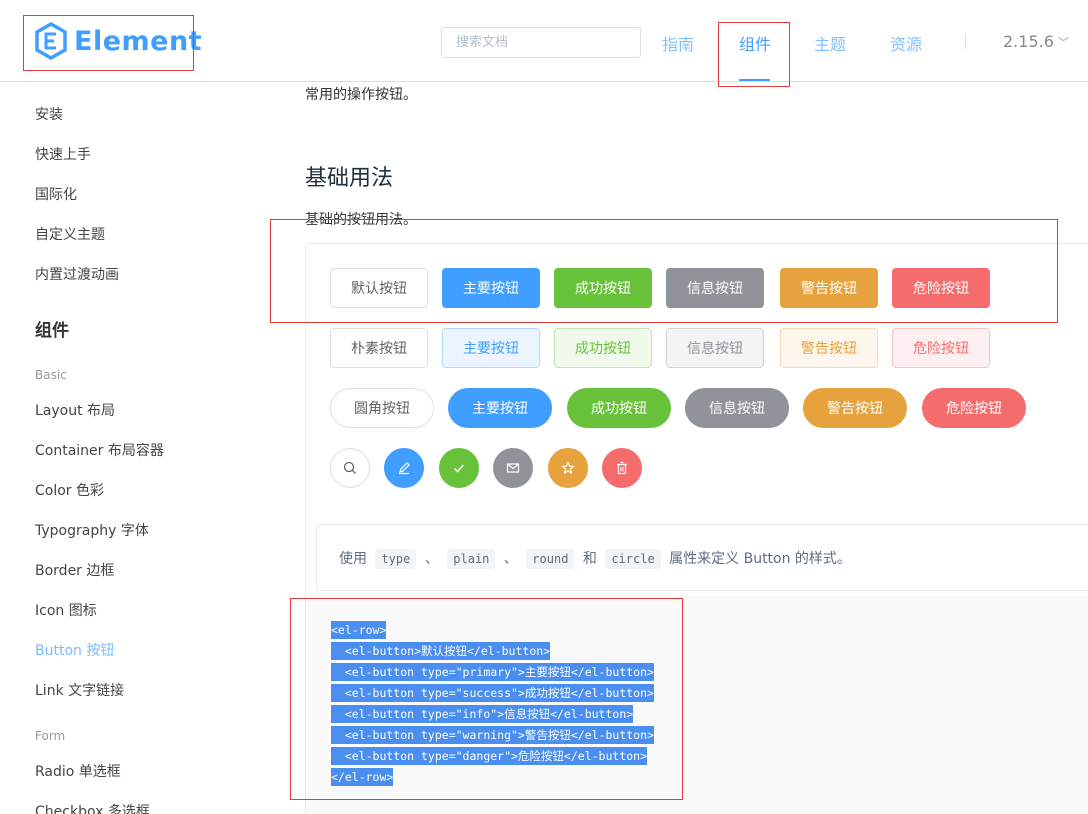  I want to click on section-heading: 基础用法, so click(349, 178).